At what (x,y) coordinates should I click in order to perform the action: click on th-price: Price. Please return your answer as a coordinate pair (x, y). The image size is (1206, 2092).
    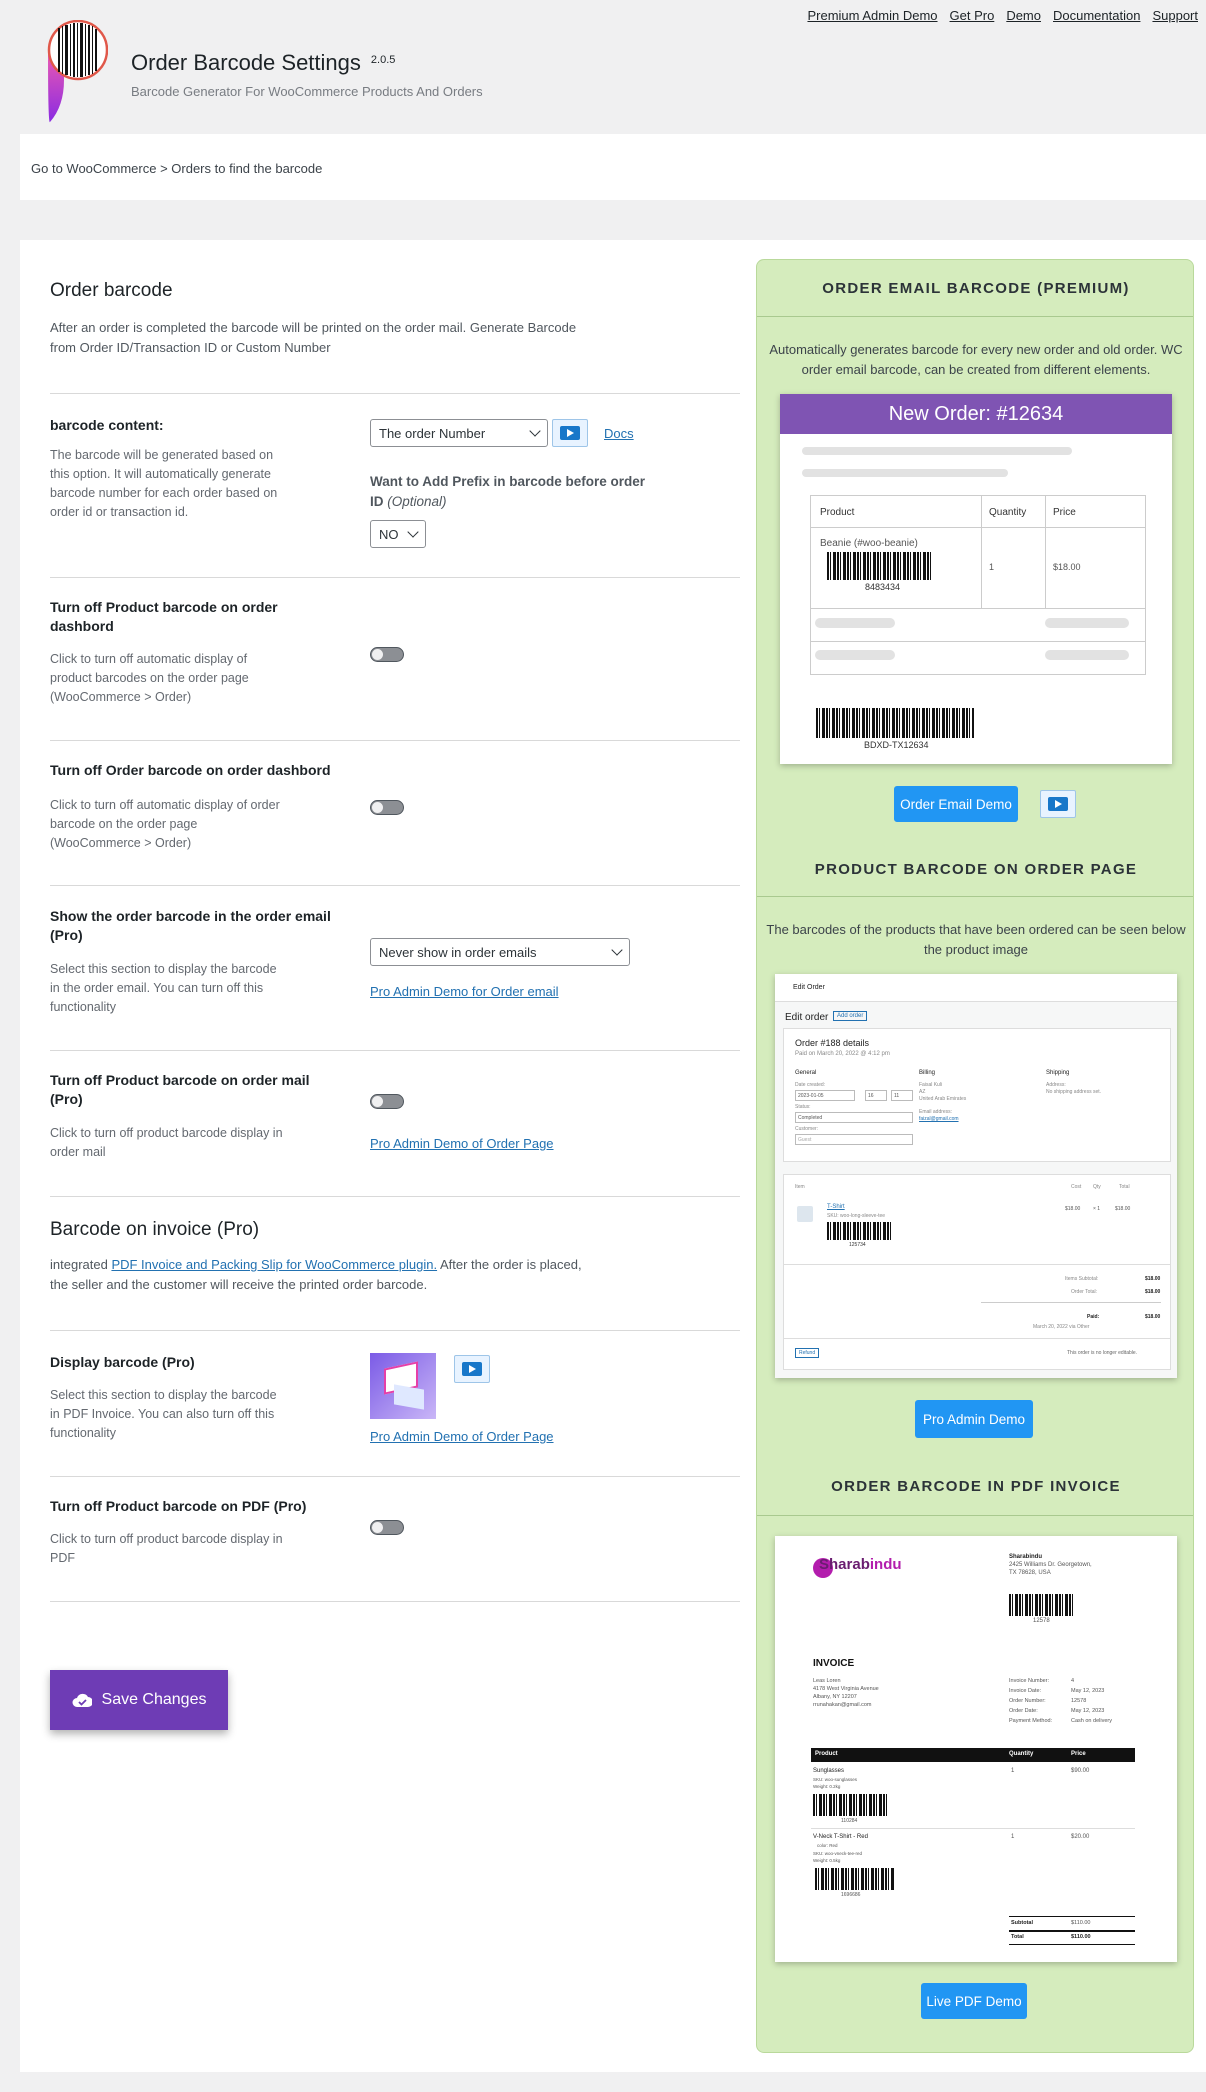
    Looking at the image, I should click on (1064, 512).